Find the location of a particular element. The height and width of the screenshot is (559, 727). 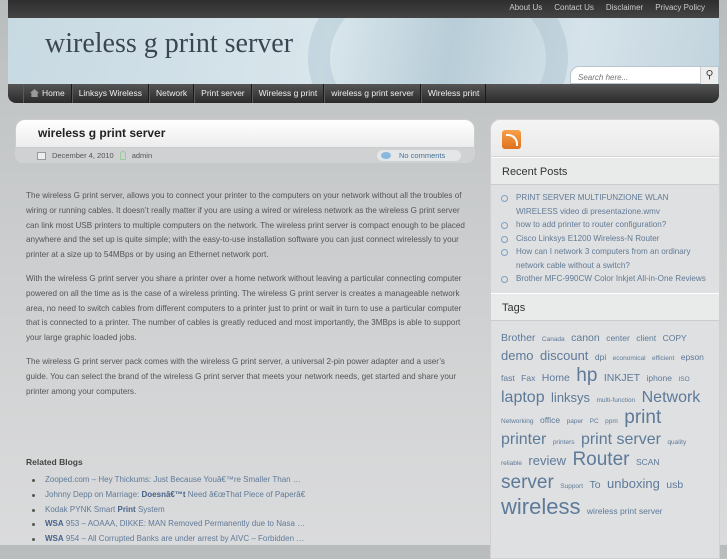

related-blog-text: Print is located at coordinates (126, 509).